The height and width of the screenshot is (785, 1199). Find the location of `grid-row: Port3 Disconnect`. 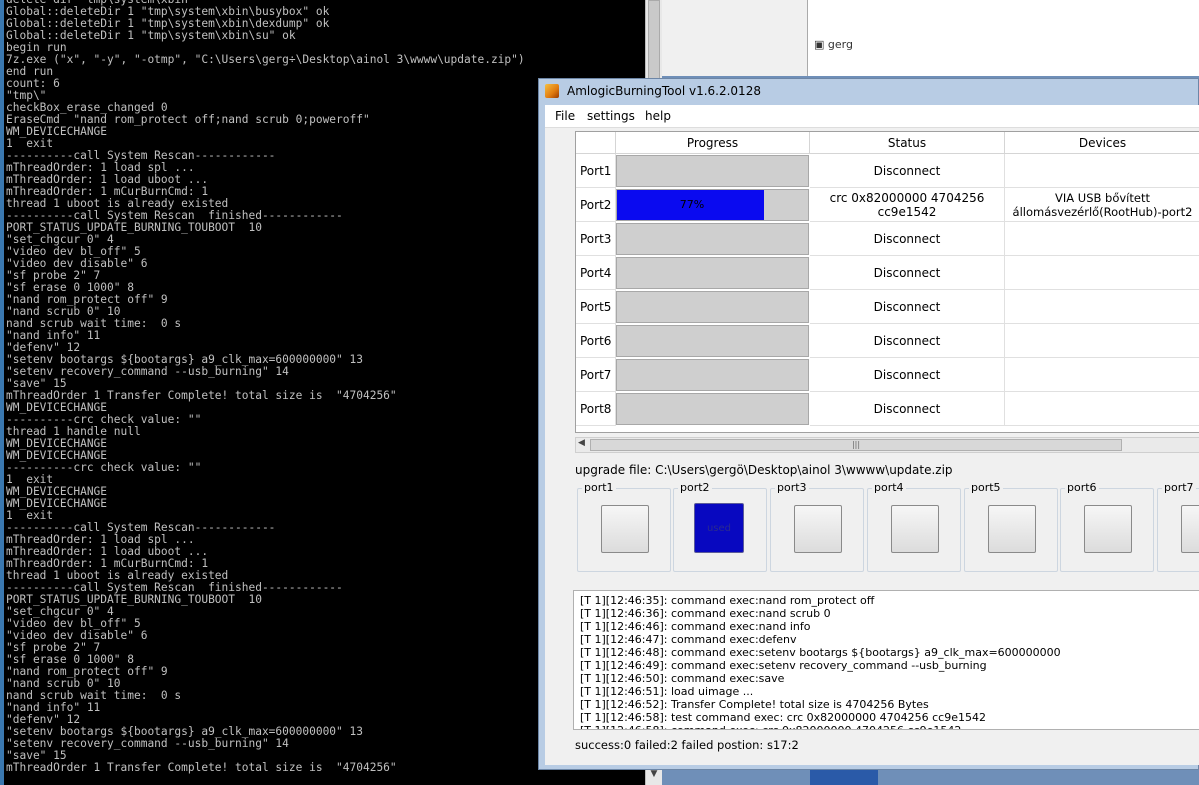

grid-row: Port3 Disconnect is located at coordinates (887, 239).